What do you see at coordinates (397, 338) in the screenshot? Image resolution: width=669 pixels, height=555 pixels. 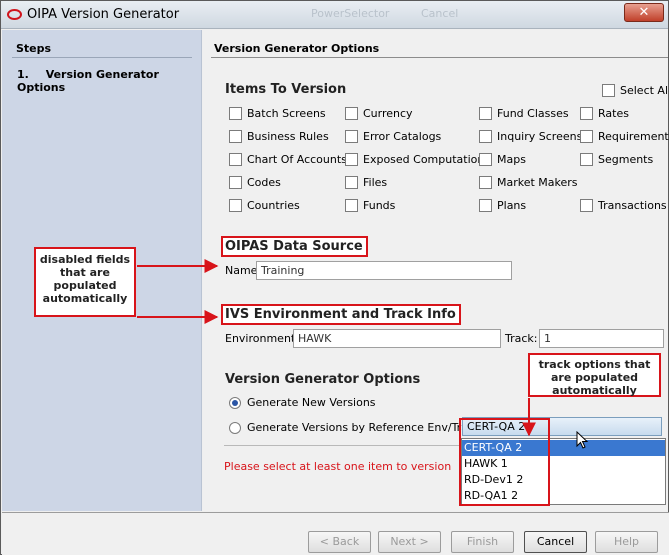 I see `environment-field: HAWK` at bounding box center [397, 338].